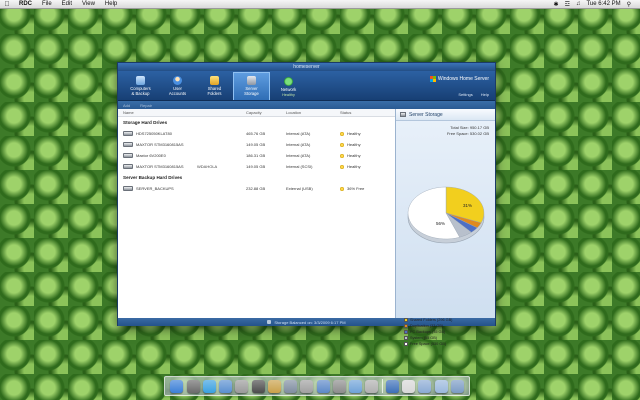  I want to click on tab-label: Storage, so click(251, 94).